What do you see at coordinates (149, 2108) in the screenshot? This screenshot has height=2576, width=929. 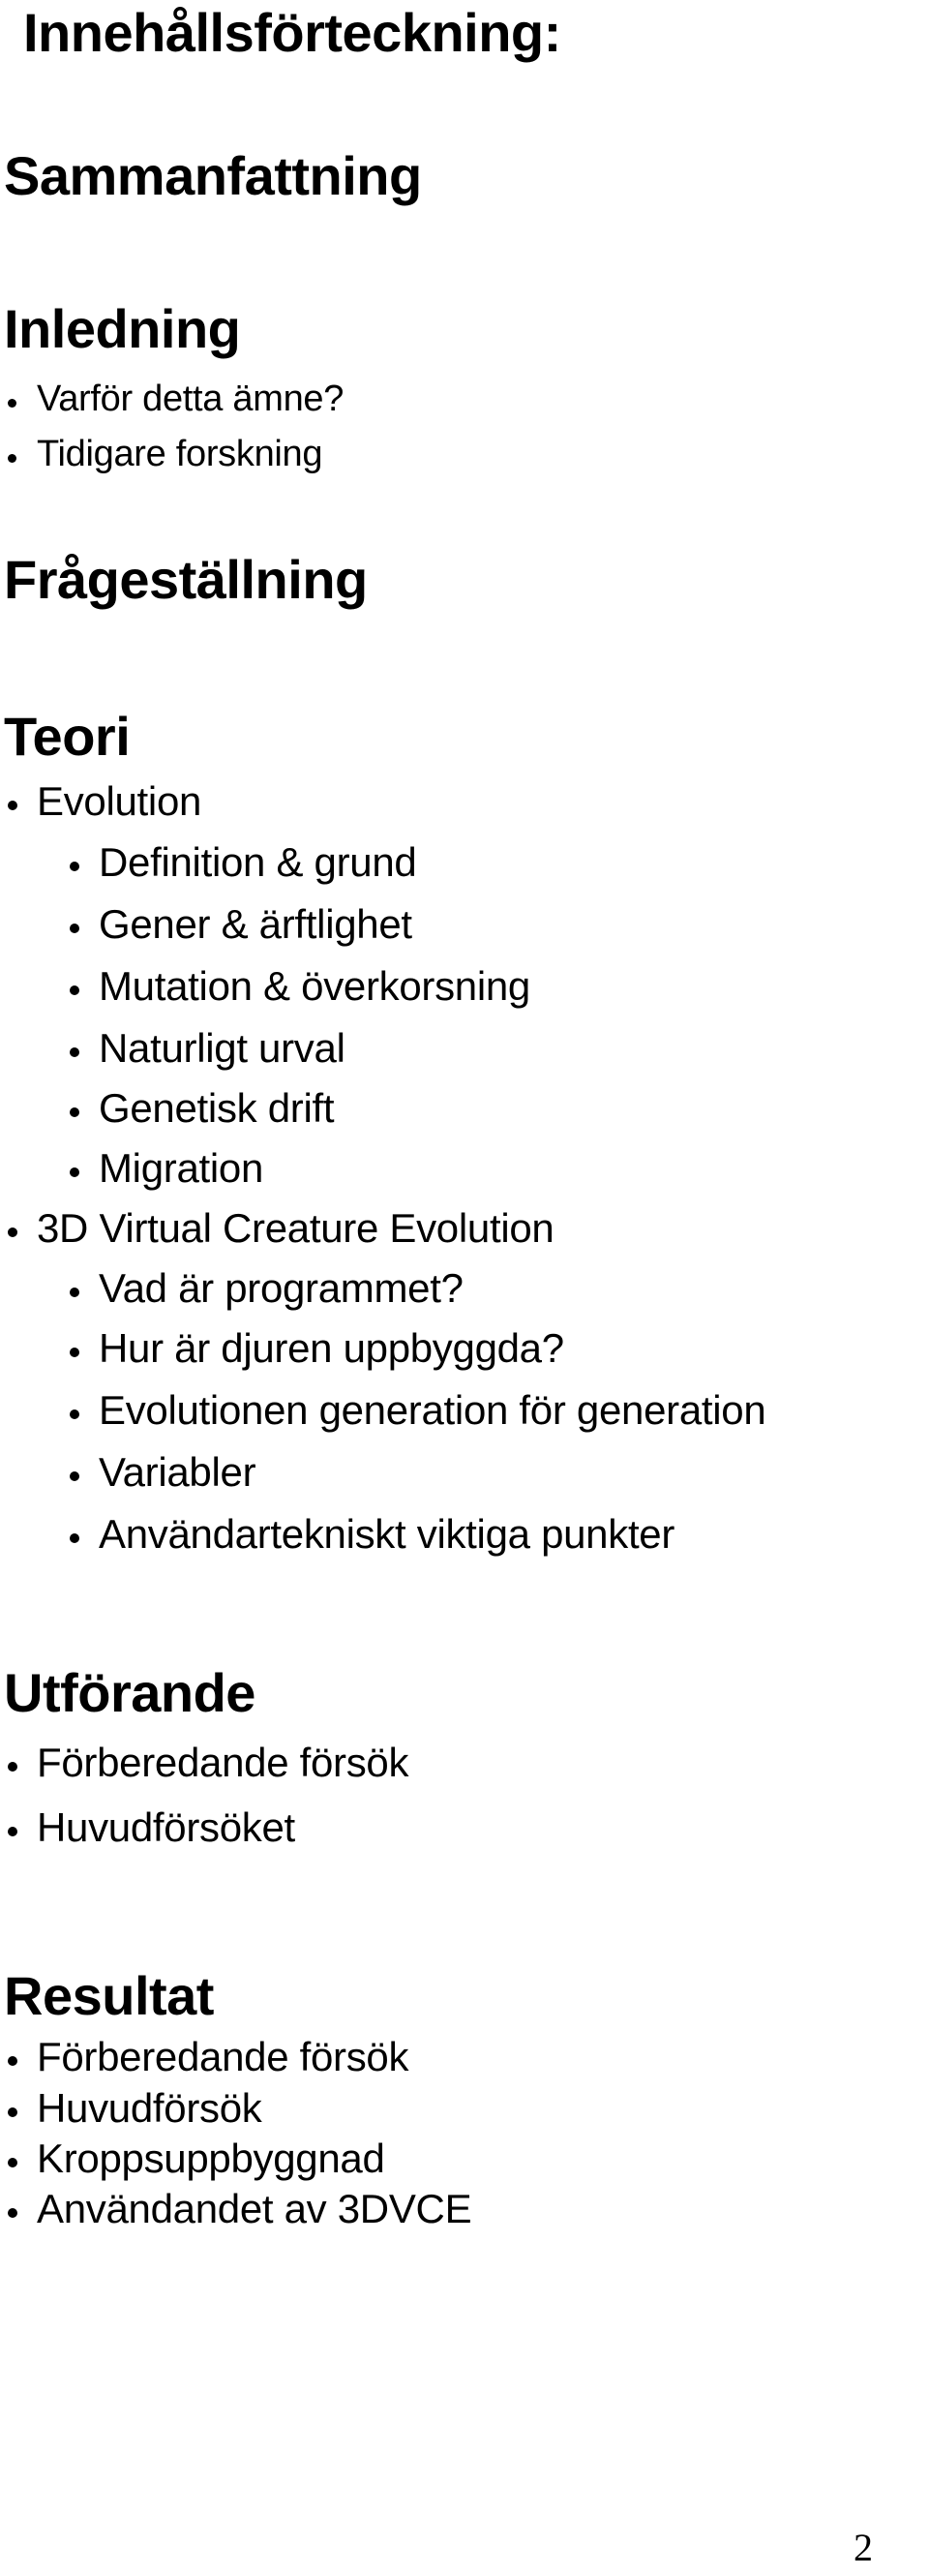 I see `list-item-label: Huvudförsök` at bounding box center [149, 2108].